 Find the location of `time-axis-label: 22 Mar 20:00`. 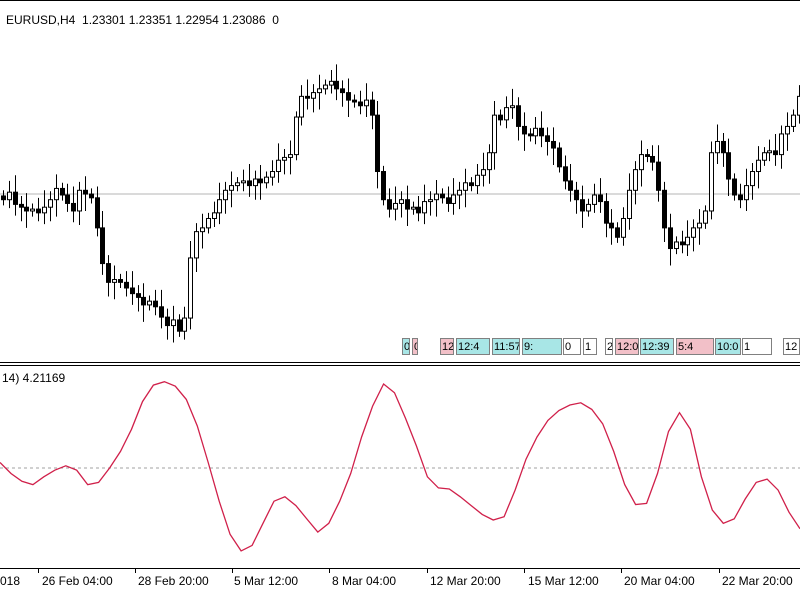

time-axis-label: 22 Mar 20:00 is located at coordinates (757, 581).